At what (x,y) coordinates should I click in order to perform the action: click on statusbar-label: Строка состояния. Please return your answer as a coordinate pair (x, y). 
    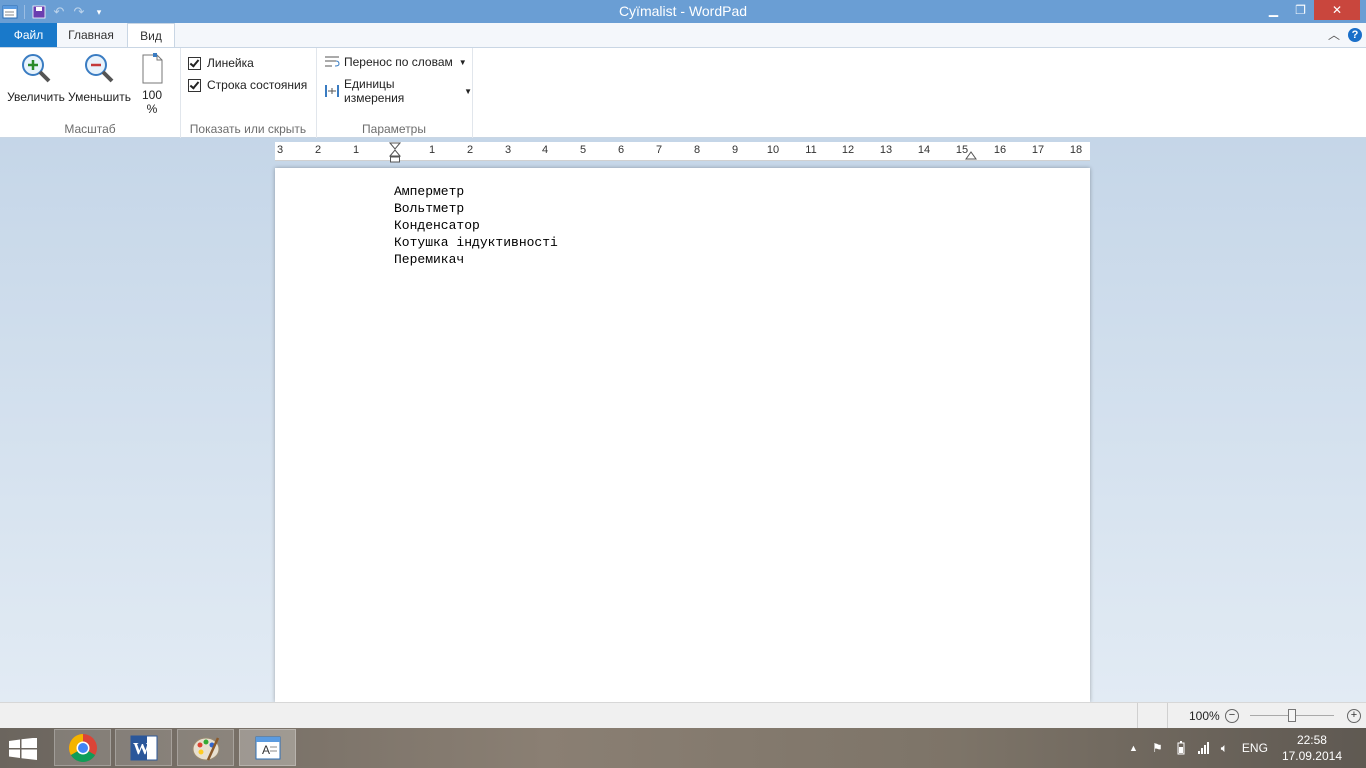
    Looking at the image, I should click on (257, 85).